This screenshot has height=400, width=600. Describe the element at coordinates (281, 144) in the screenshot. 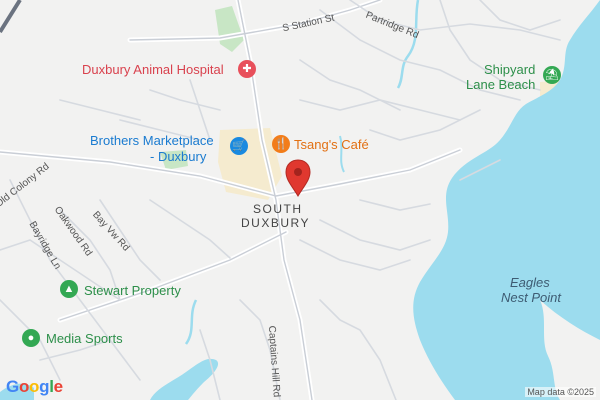

I see `restaurant-icon: 🍴` at that location.